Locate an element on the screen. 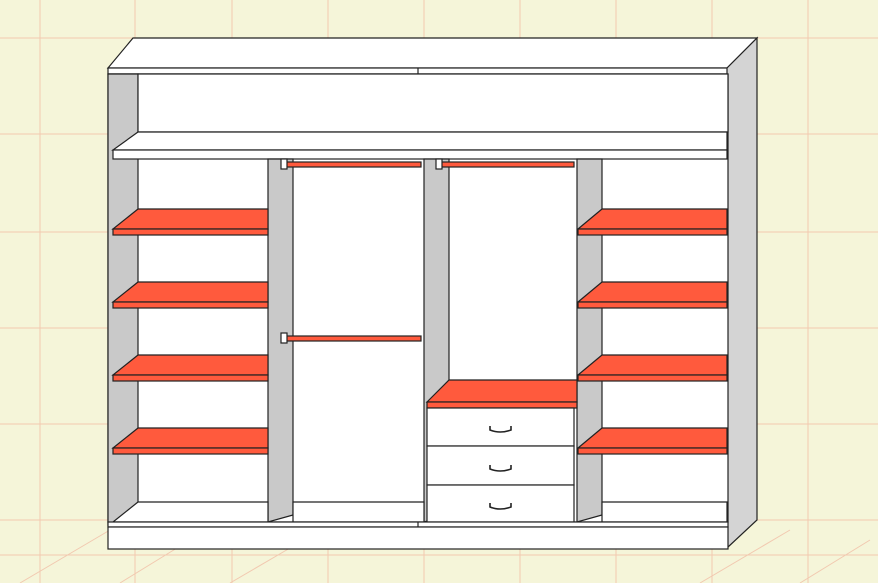 The width and height of the screenshot is (878, 583). drawers is located at coordinates (500, 465).